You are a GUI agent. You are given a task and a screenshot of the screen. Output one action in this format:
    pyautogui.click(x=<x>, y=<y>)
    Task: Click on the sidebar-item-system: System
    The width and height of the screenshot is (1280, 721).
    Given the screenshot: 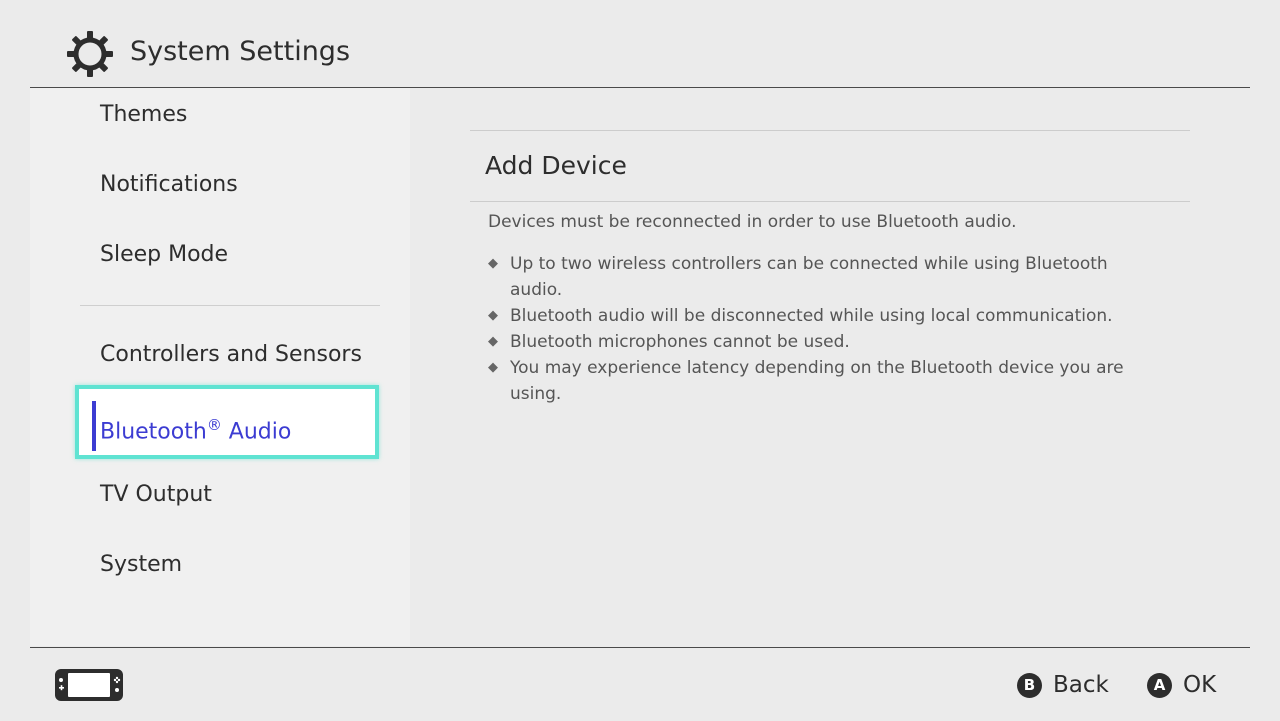 What is the action you would take?
    pyautogui.click(x=141, y=565)
    